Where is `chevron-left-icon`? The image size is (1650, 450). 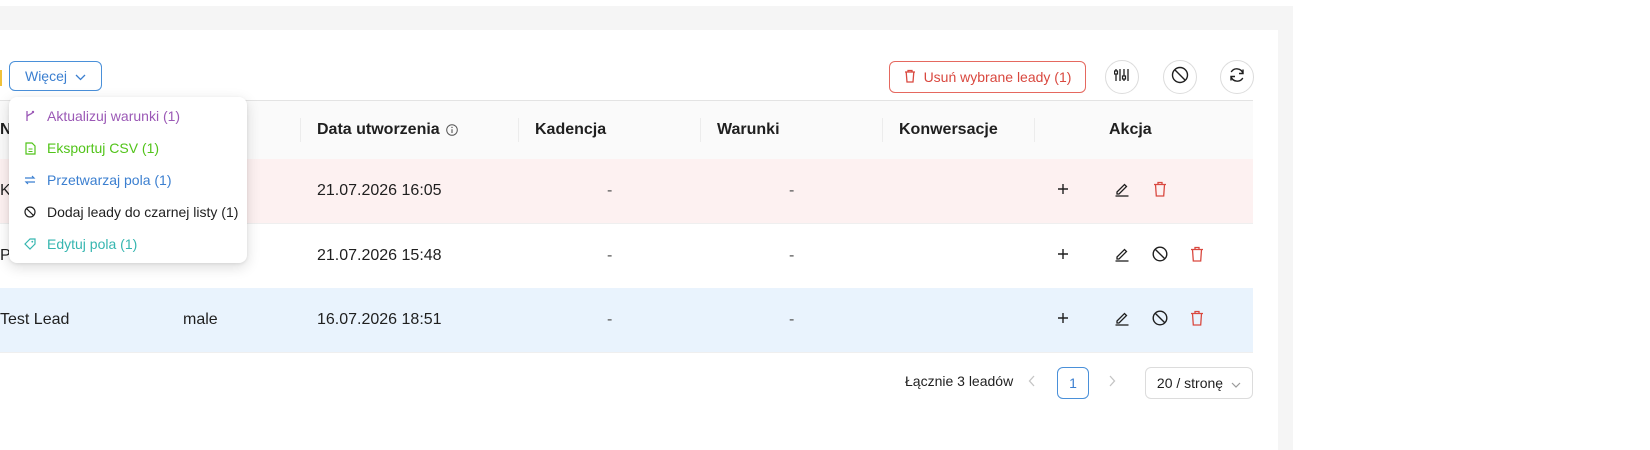
chevron-left-icon is located at coordinates (1032, 382).